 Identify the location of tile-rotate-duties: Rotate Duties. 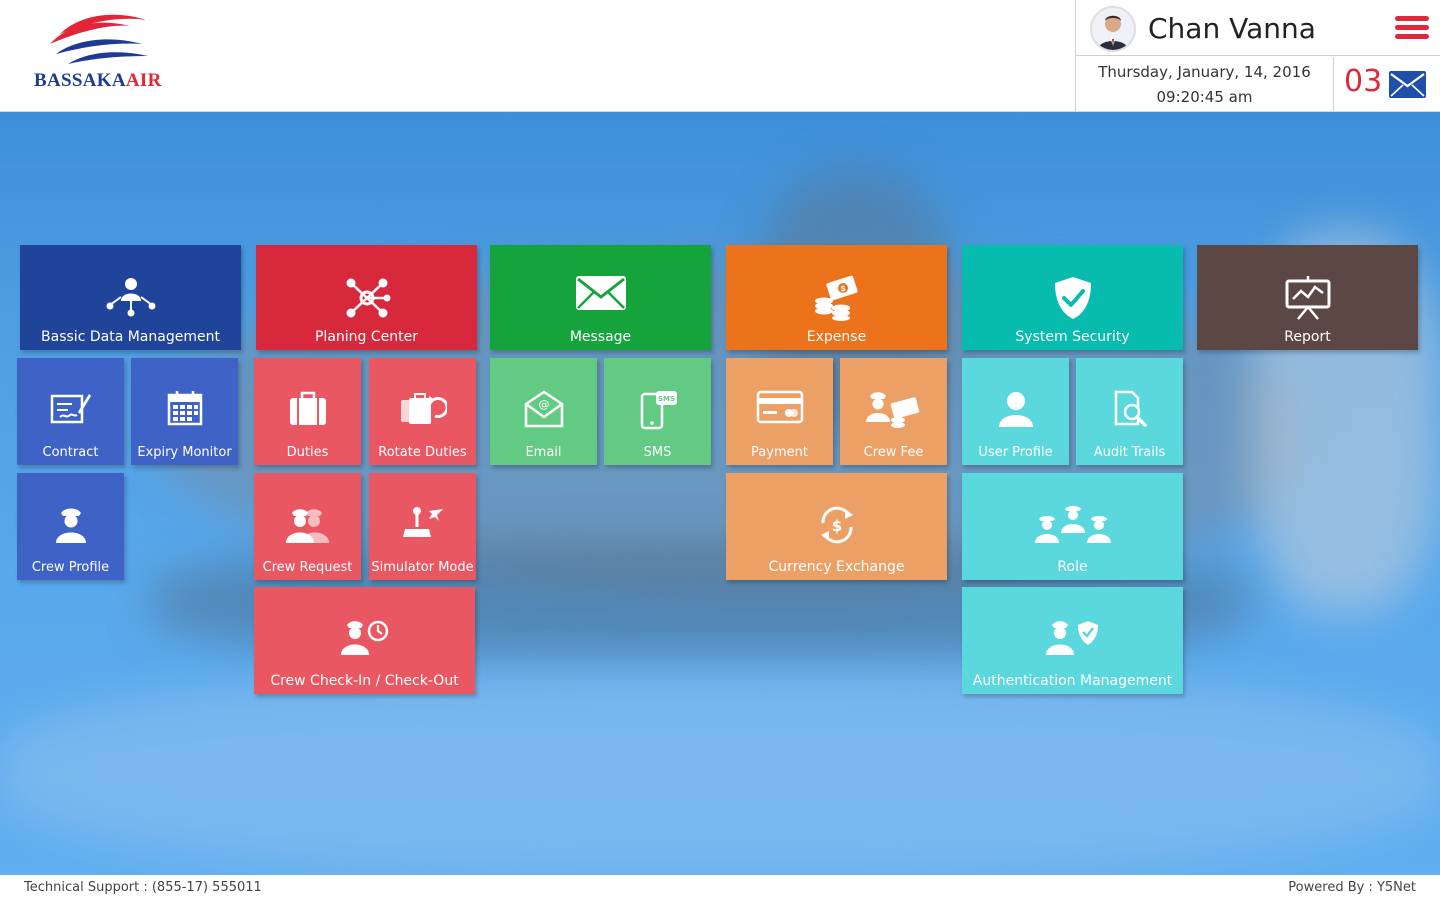
(422, 411).